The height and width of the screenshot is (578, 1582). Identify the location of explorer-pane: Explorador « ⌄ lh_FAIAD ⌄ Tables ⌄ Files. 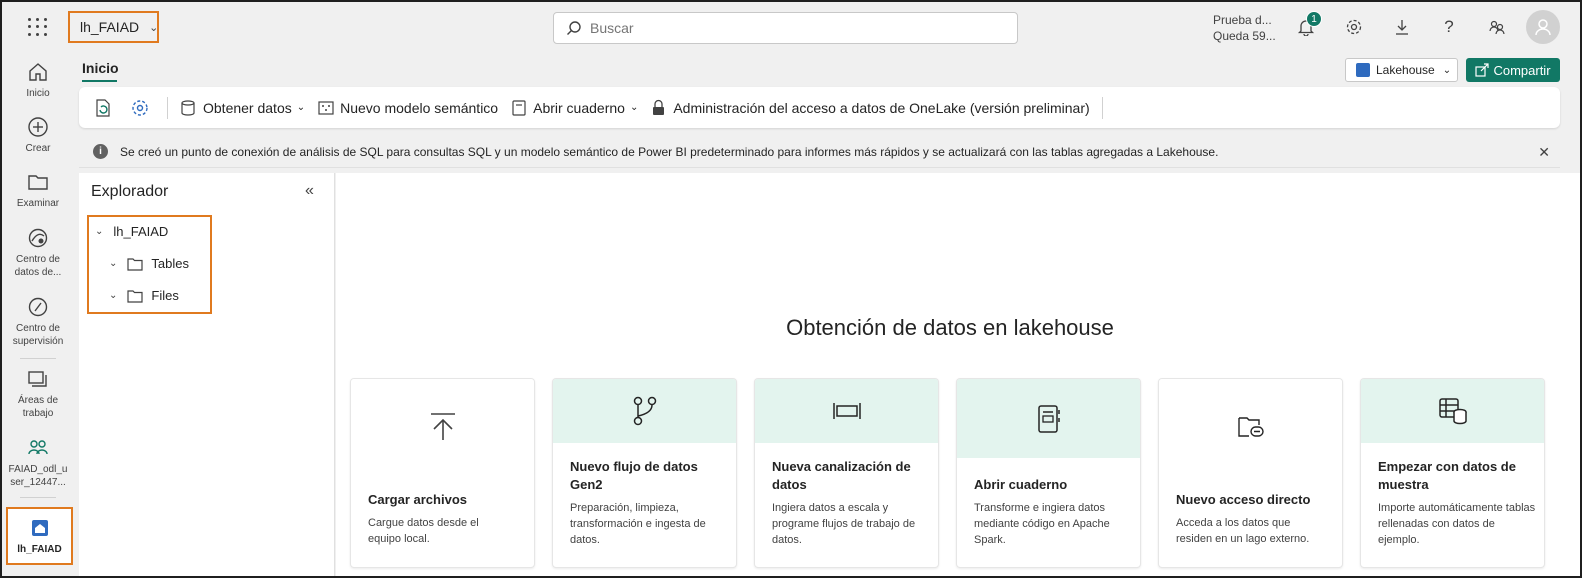
(207, 374).